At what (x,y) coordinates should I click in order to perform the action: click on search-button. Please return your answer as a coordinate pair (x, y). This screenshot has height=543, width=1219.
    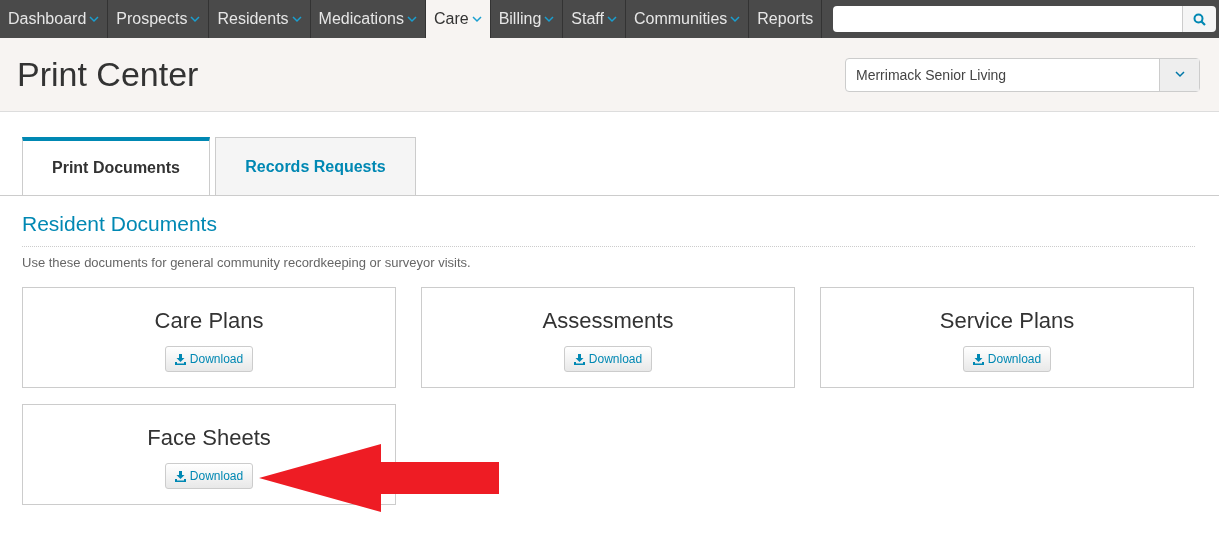
    Looking at the image, I should click on (1199, 19).